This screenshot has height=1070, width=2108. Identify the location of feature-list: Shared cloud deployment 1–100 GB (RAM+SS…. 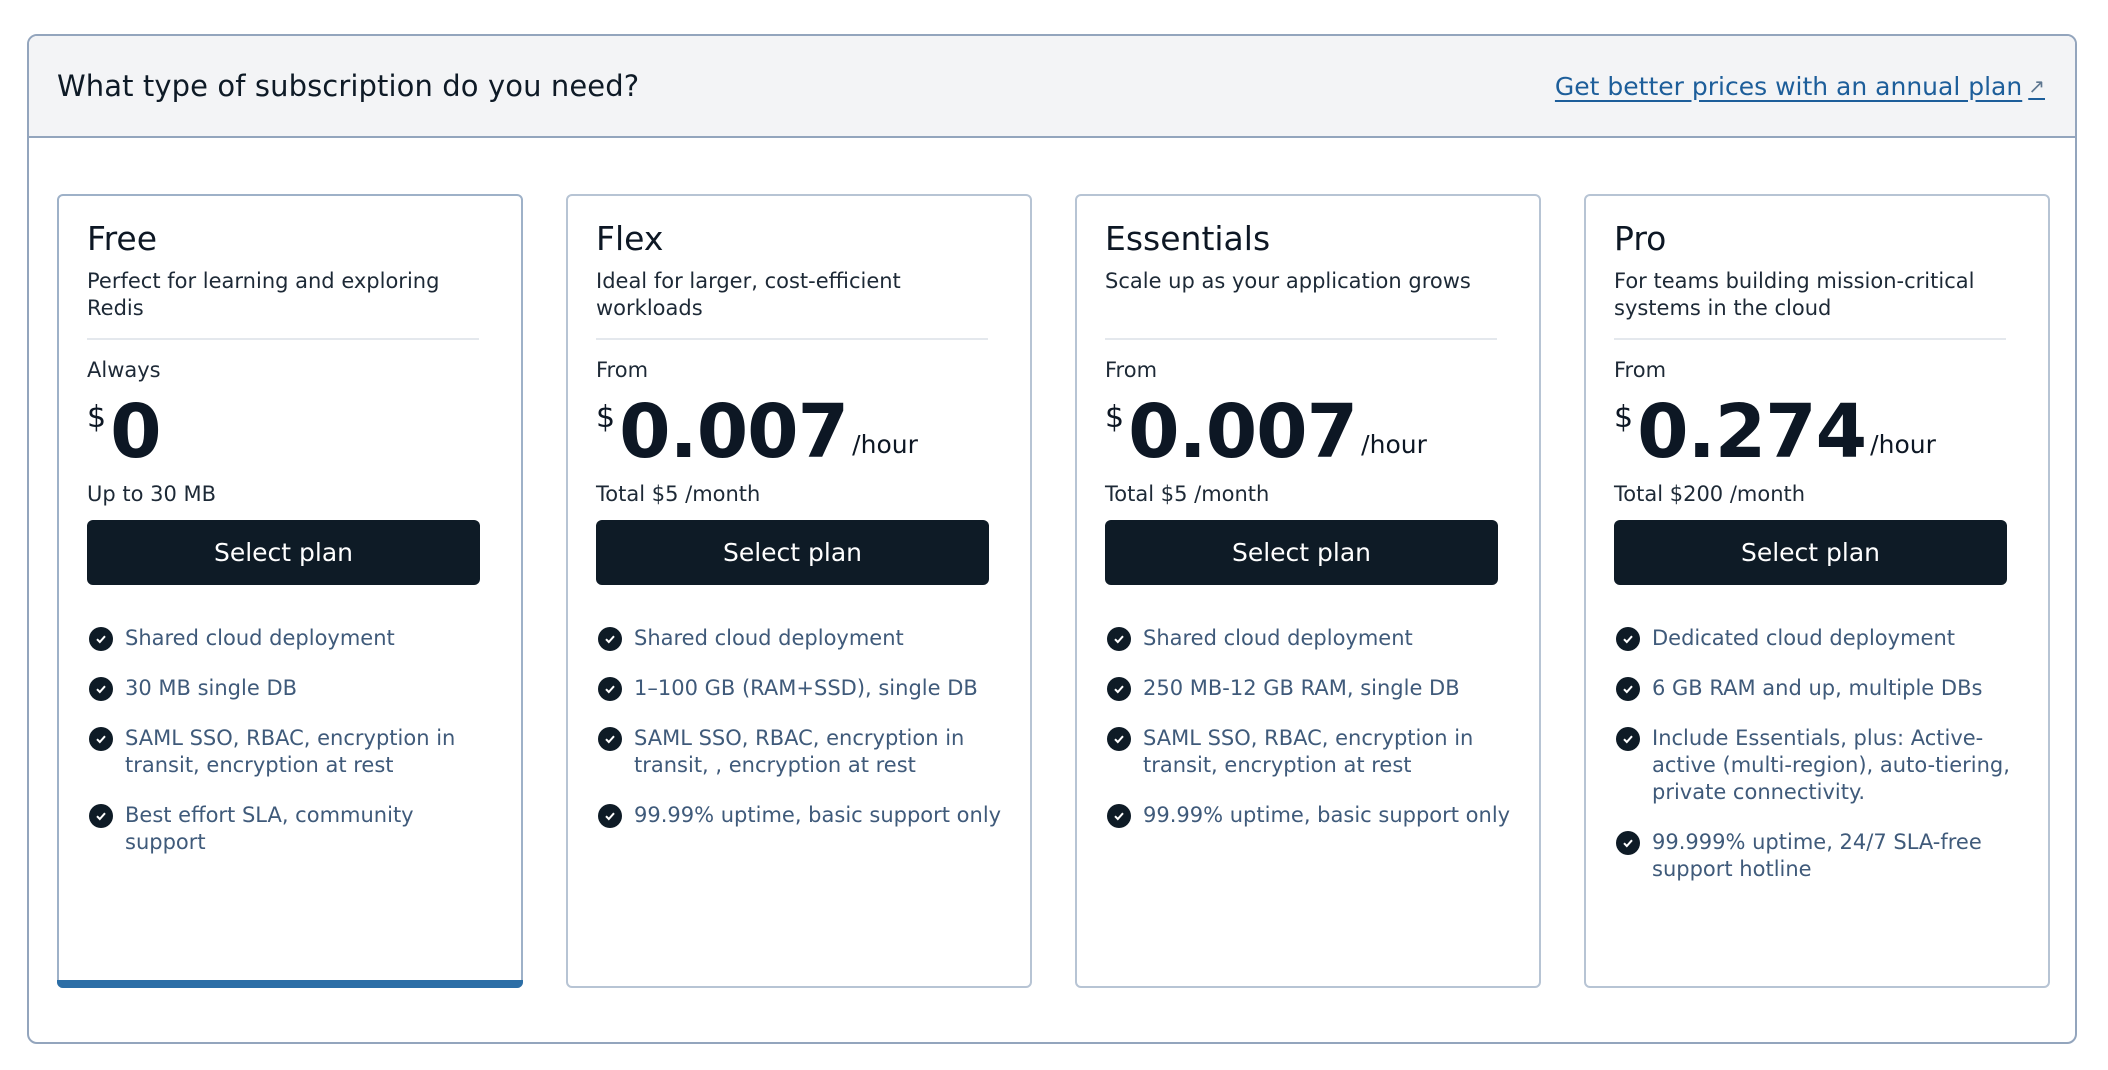
(799, 727).